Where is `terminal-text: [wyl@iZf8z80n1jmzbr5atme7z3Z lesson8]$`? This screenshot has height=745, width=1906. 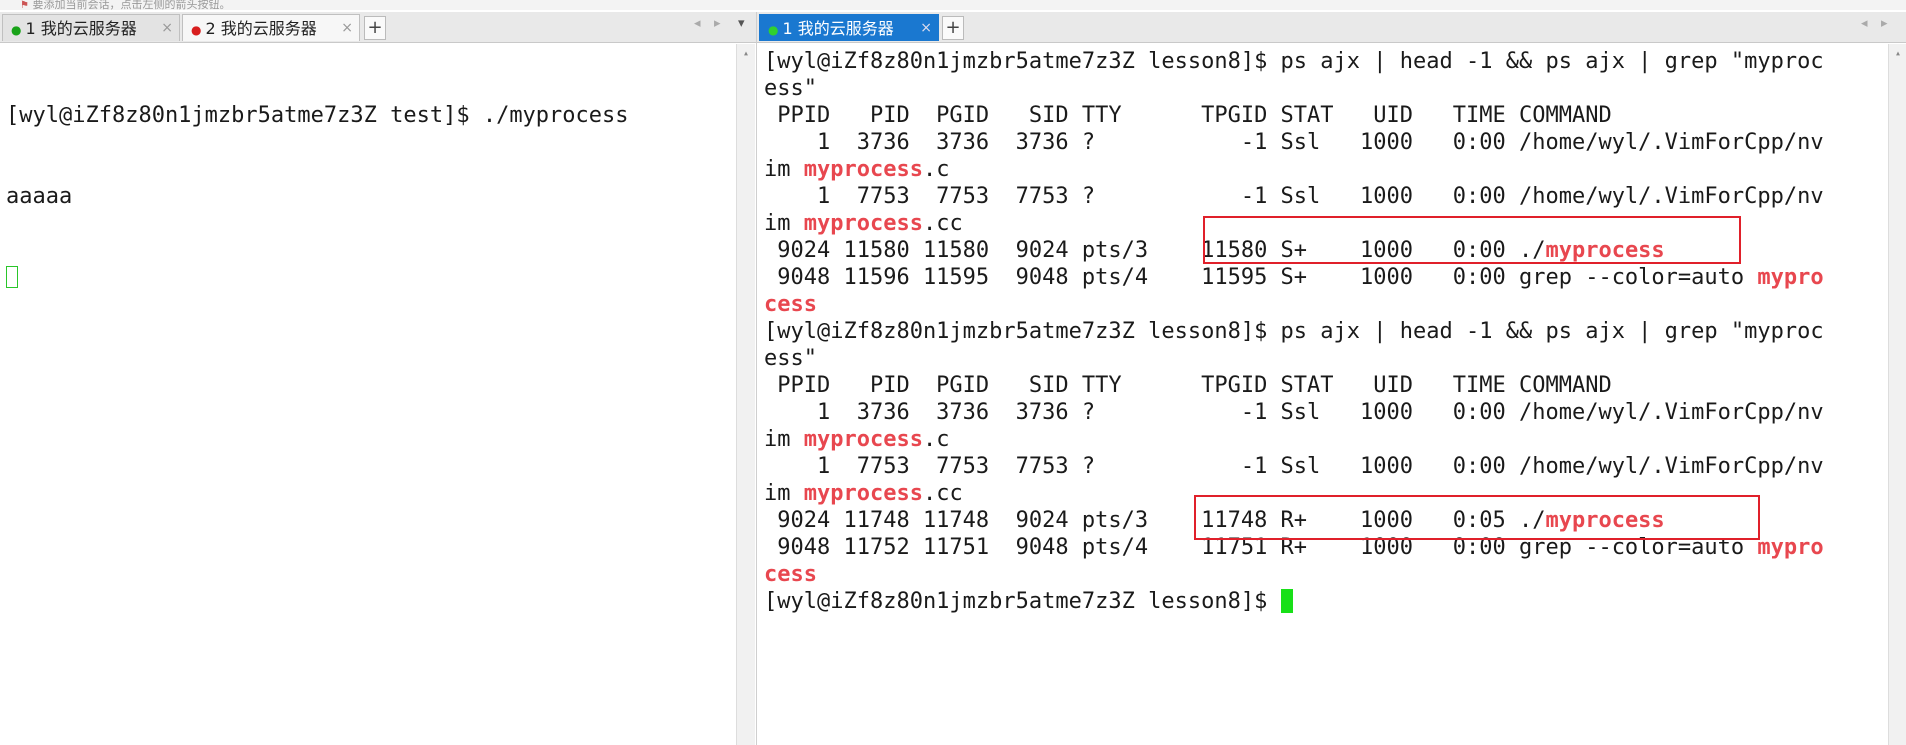
terminal-text: [wyl@iZf8z80n1jmzbr5atme7z3Z lesson8]$ is located at coordinates (1022, 601).